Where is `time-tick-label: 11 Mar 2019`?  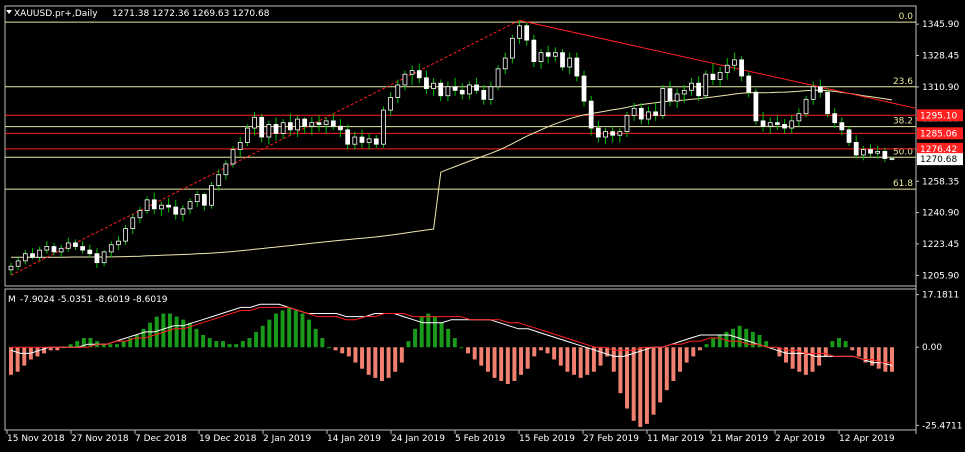 time-tick-label: 11 Mar 2019 is located at coordinates (675, 439).